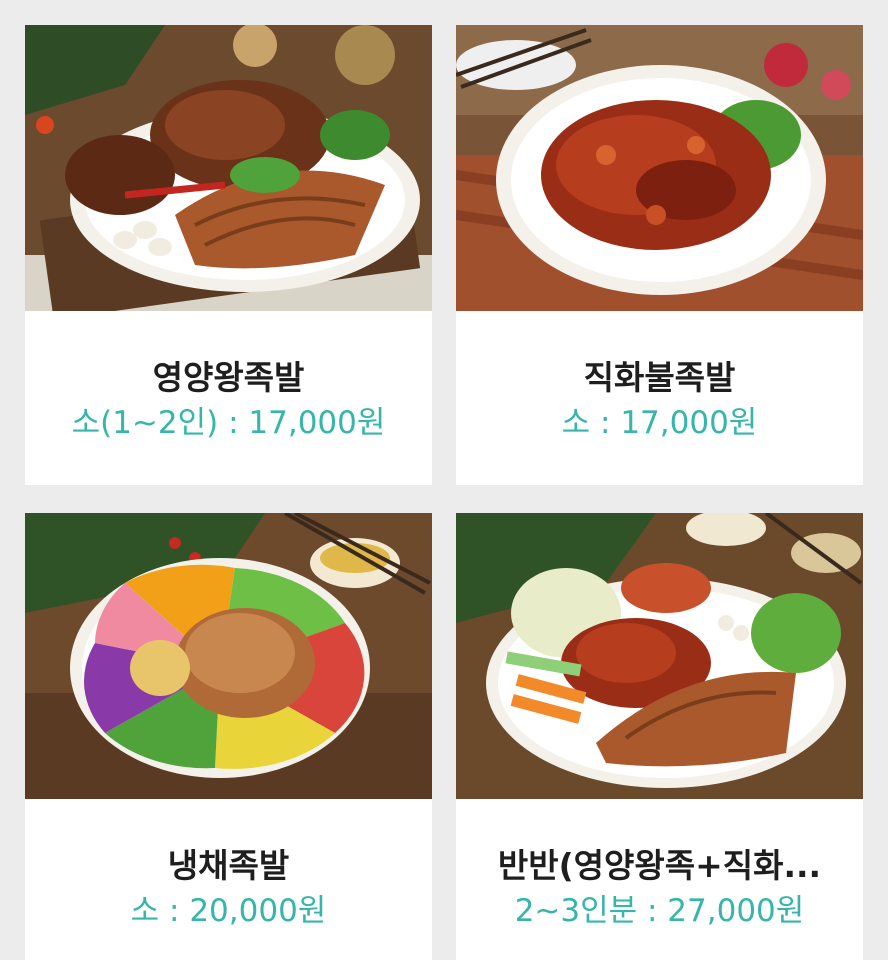 The image size is (888, 960). What do you see at coordinates (228, 168) in the screenshot?
I see `jokbal-plate-photo` at bounding box center [228, 168].